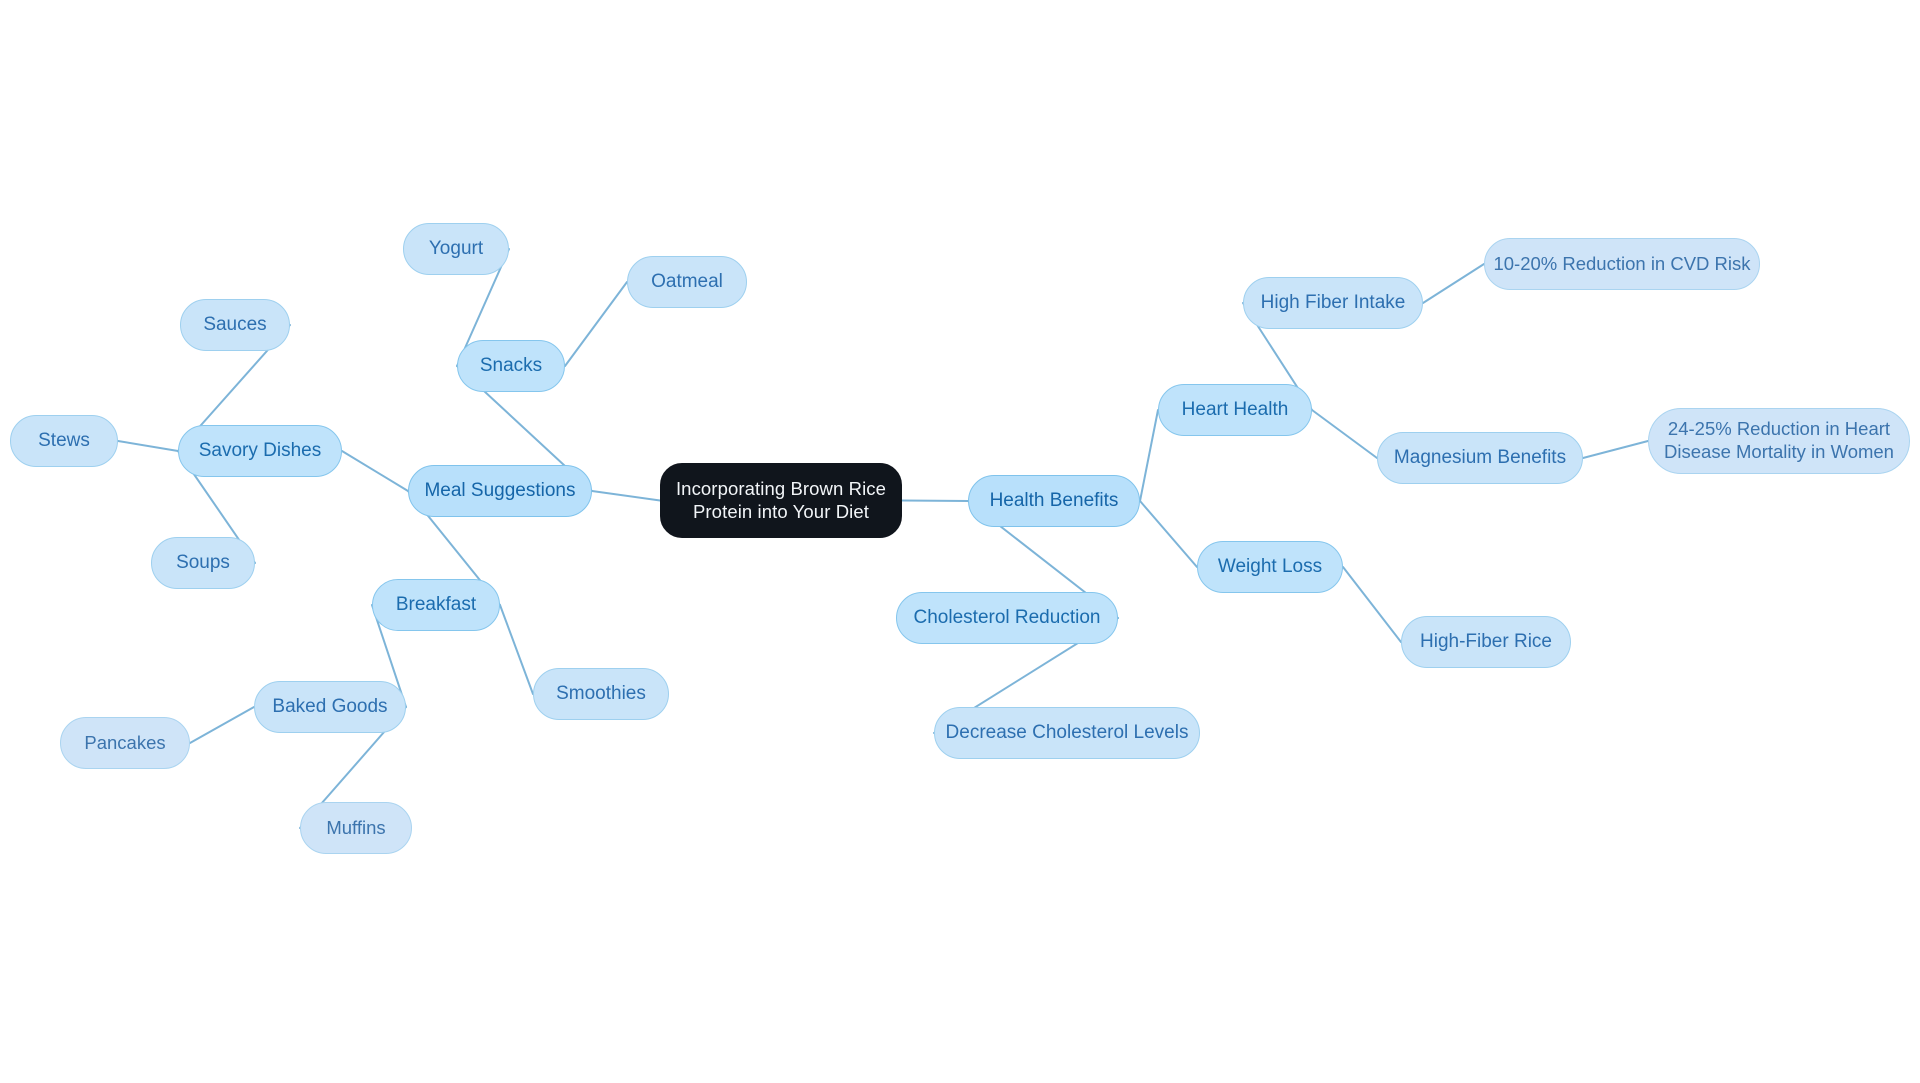  Describe the element at coordinates (1622, 264) in the screenshot. I see `node-10-20-reduction-in-cvd-risk: 10-20% Reduction in CVD Risk` at that location.